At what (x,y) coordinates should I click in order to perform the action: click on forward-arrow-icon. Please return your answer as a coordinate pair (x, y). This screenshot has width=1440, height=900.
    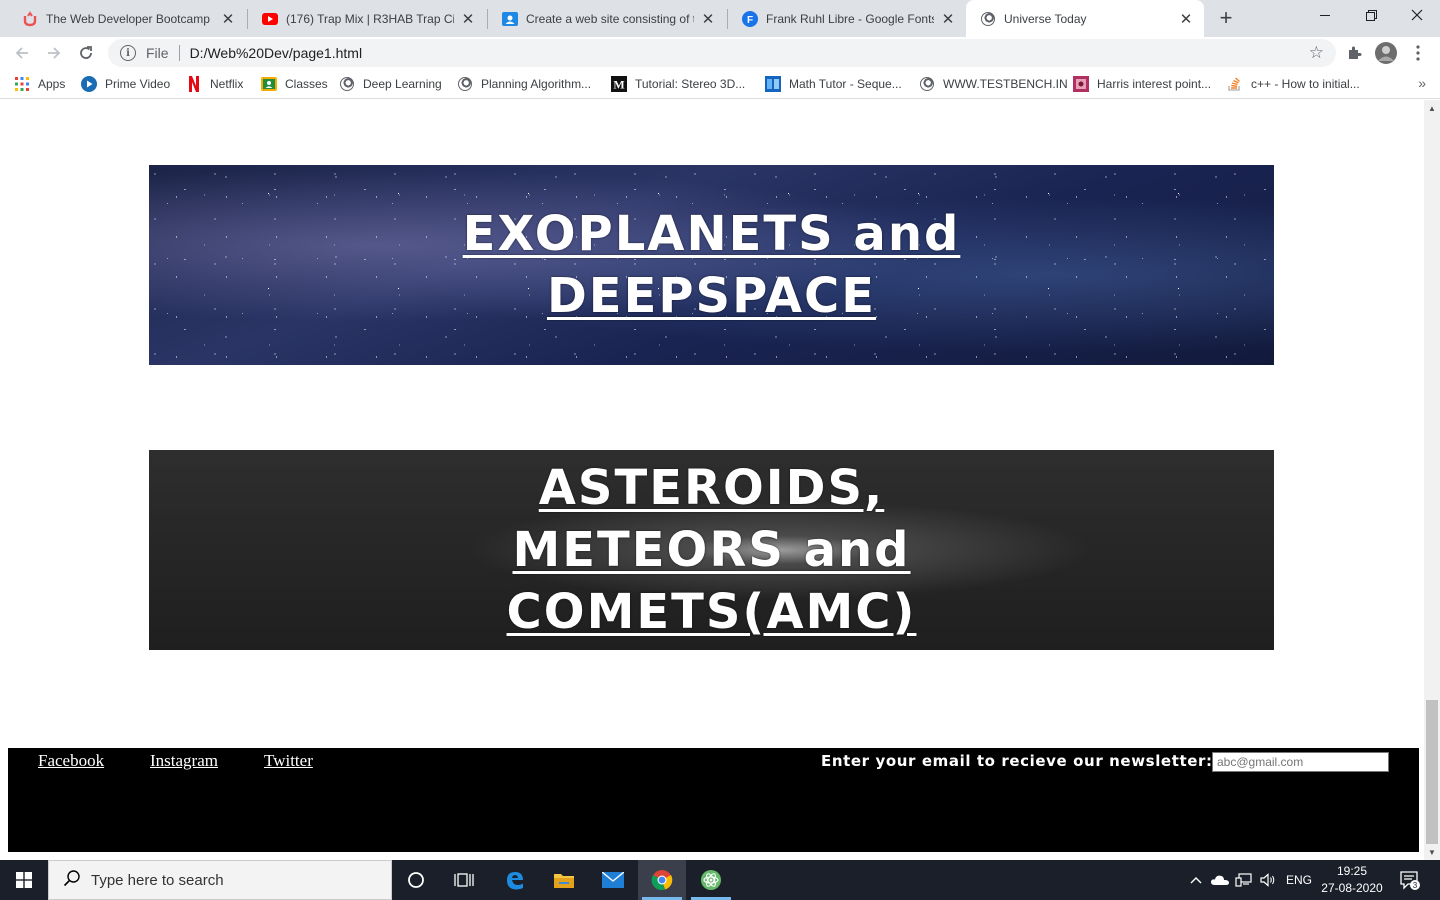
    Looking at the image, I should click on (54, 53).